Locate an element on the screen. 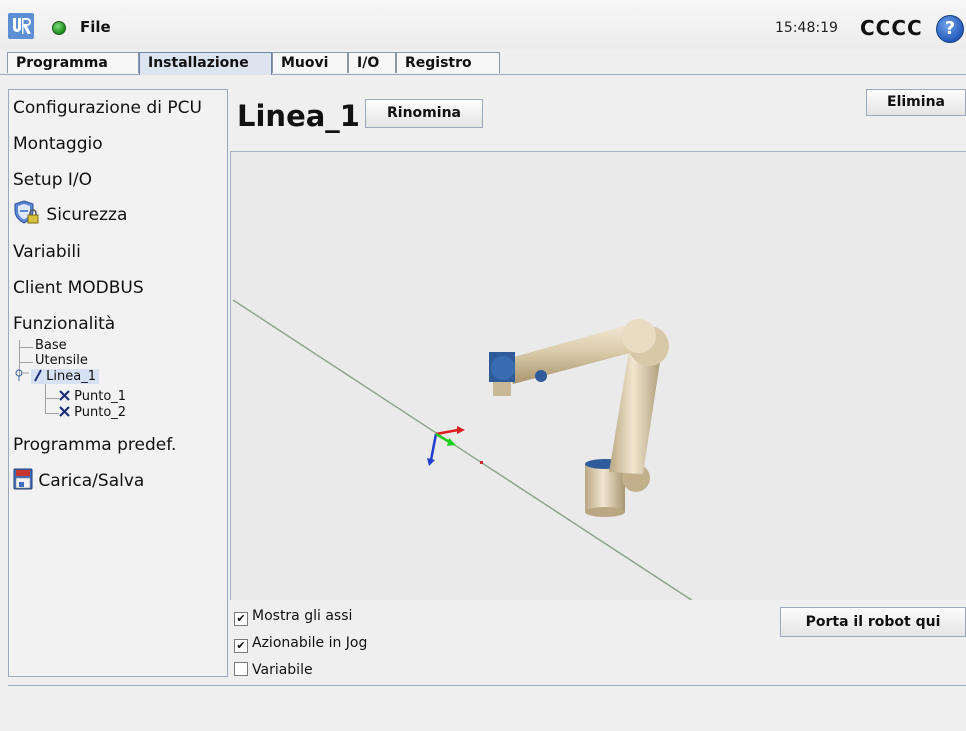 The image size is (966, 731). checkbox-label: Mostra gli assi is located at coordinates (302, 616).